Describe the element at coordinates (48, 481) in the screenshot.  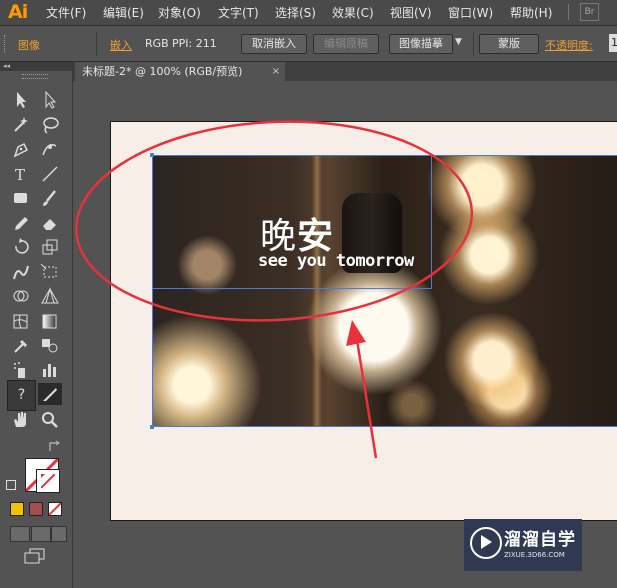
I see `stroke-swatch` at that location.